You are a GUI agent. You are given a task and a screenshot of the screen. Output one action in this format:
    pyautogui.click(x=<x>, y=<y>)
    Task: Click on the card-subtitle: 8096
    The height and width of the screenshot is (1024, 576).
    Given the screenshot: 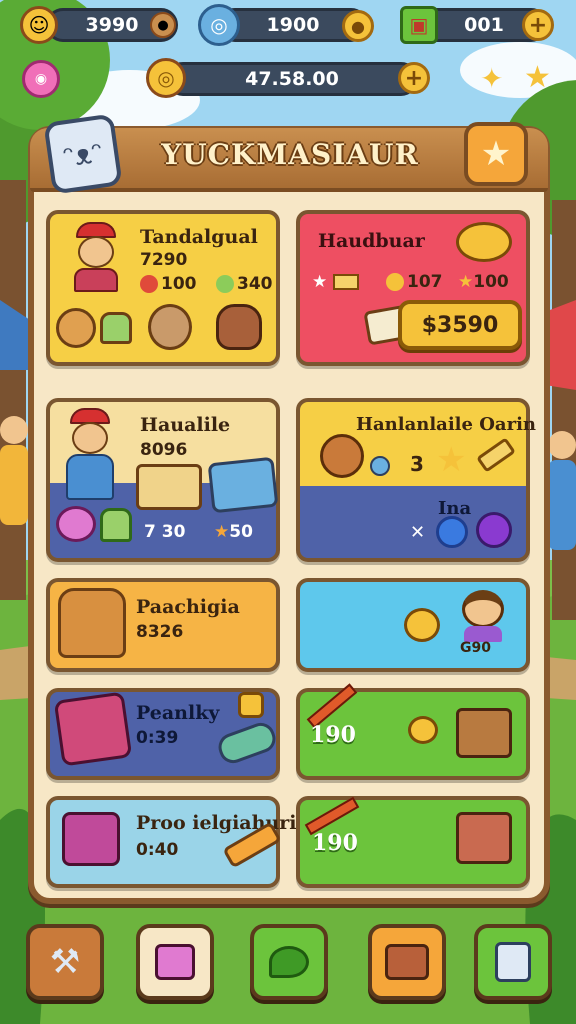 What is the action you would take?
    pyautogui.click(x=164, y=450)
    